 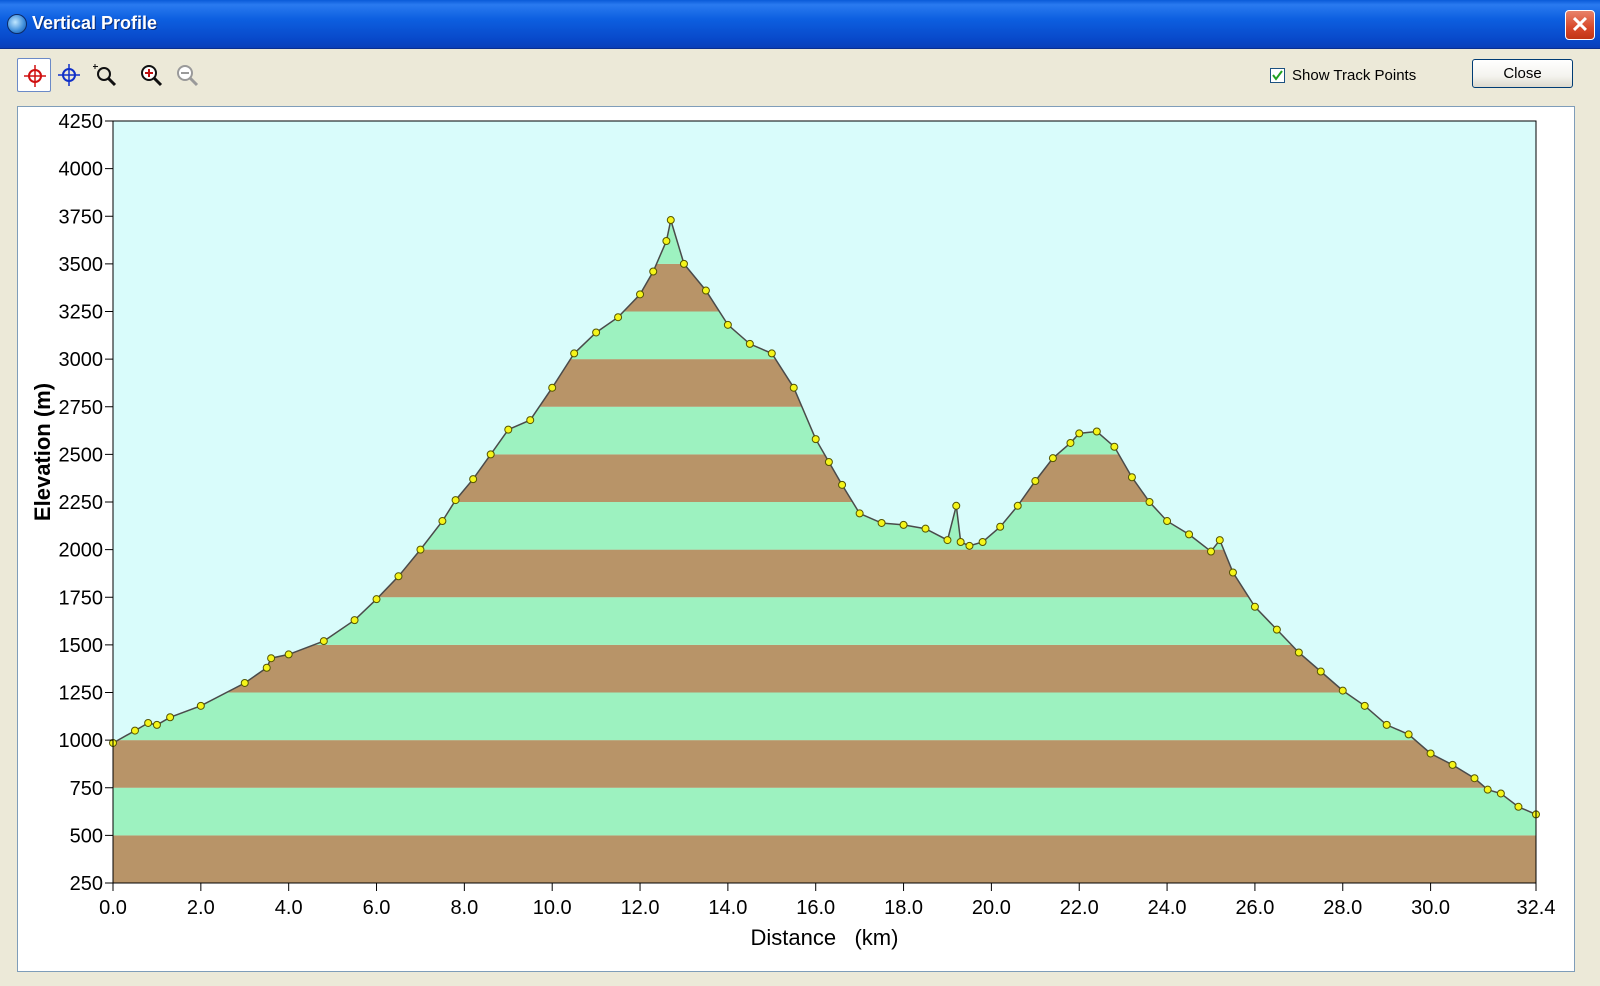 What do you see at coordinates (1167, 908) in the screenshot?
I see `x-tick-label: 24.0` at bounding box center [1167, 908].